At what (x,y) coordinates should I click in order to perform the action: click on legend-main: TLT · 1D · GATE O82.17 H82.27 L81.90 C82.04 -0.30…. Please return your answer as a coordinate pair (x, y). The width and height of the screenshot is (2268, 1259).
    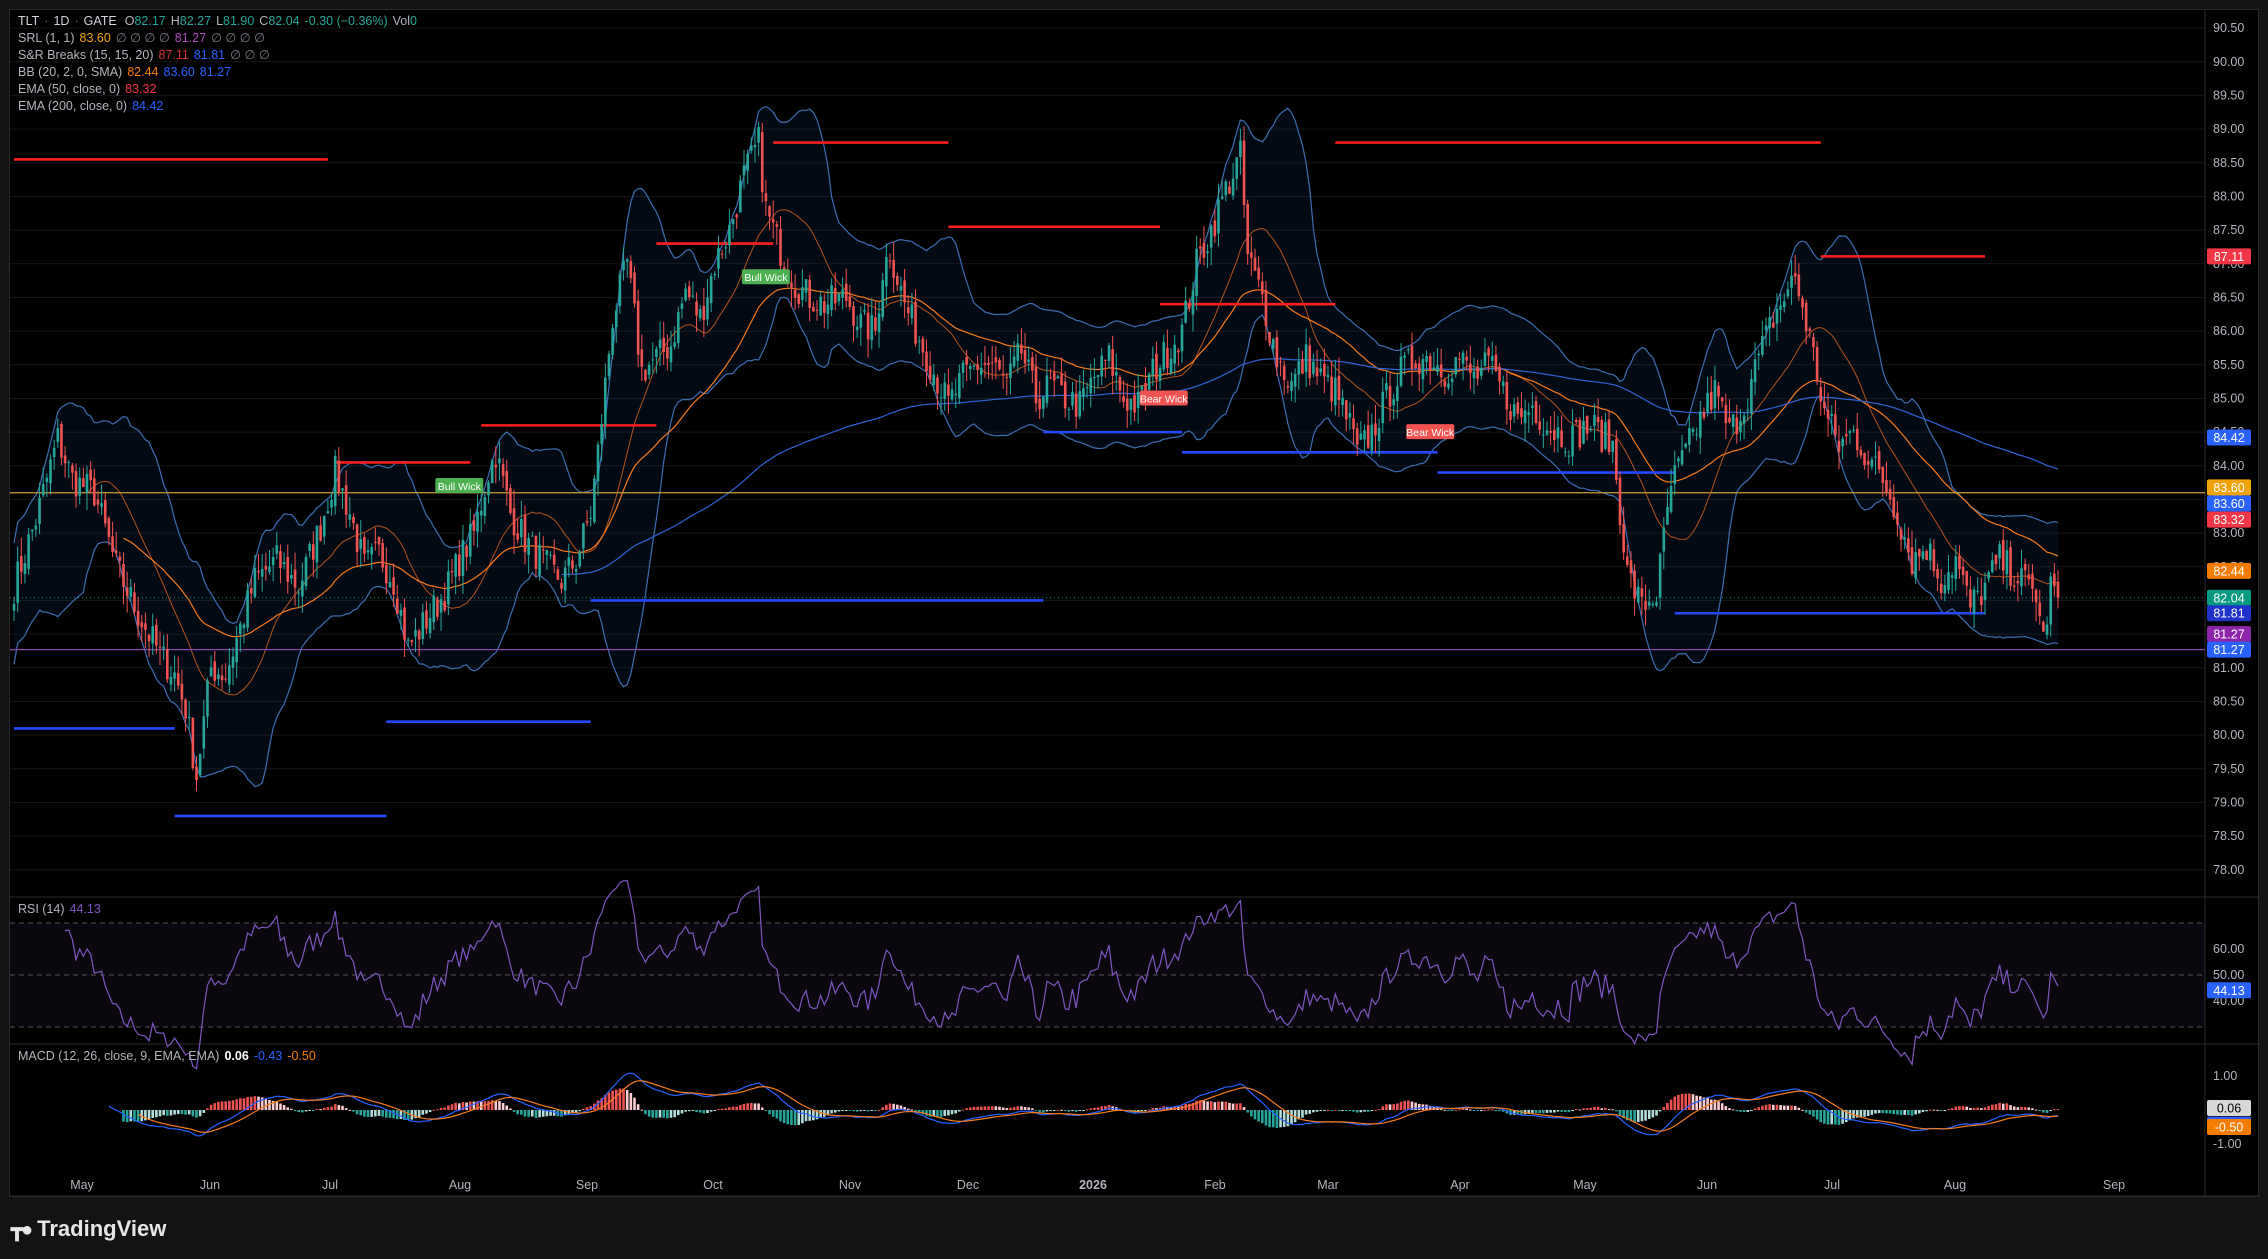
    Looking at the image, I should click on (220, 21).